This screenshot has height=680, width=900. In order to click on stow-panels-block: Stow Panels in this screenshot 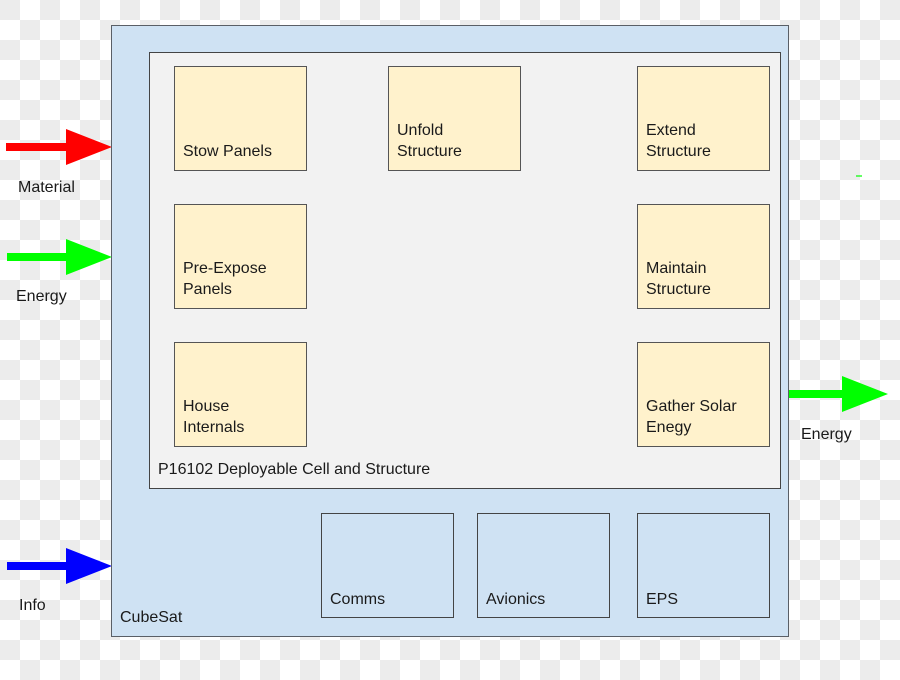, I will do `click(240, 118)`.